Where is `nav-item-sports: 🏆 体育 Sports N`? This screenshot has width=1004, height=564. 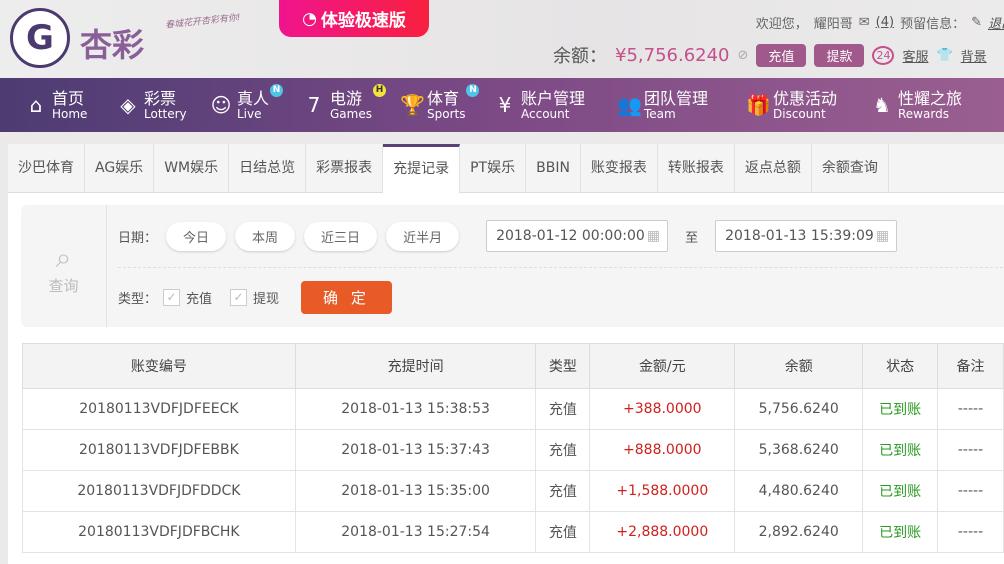 nav-item-sports: 🏆 体育 Sports N is located at coordinates (440, 105).